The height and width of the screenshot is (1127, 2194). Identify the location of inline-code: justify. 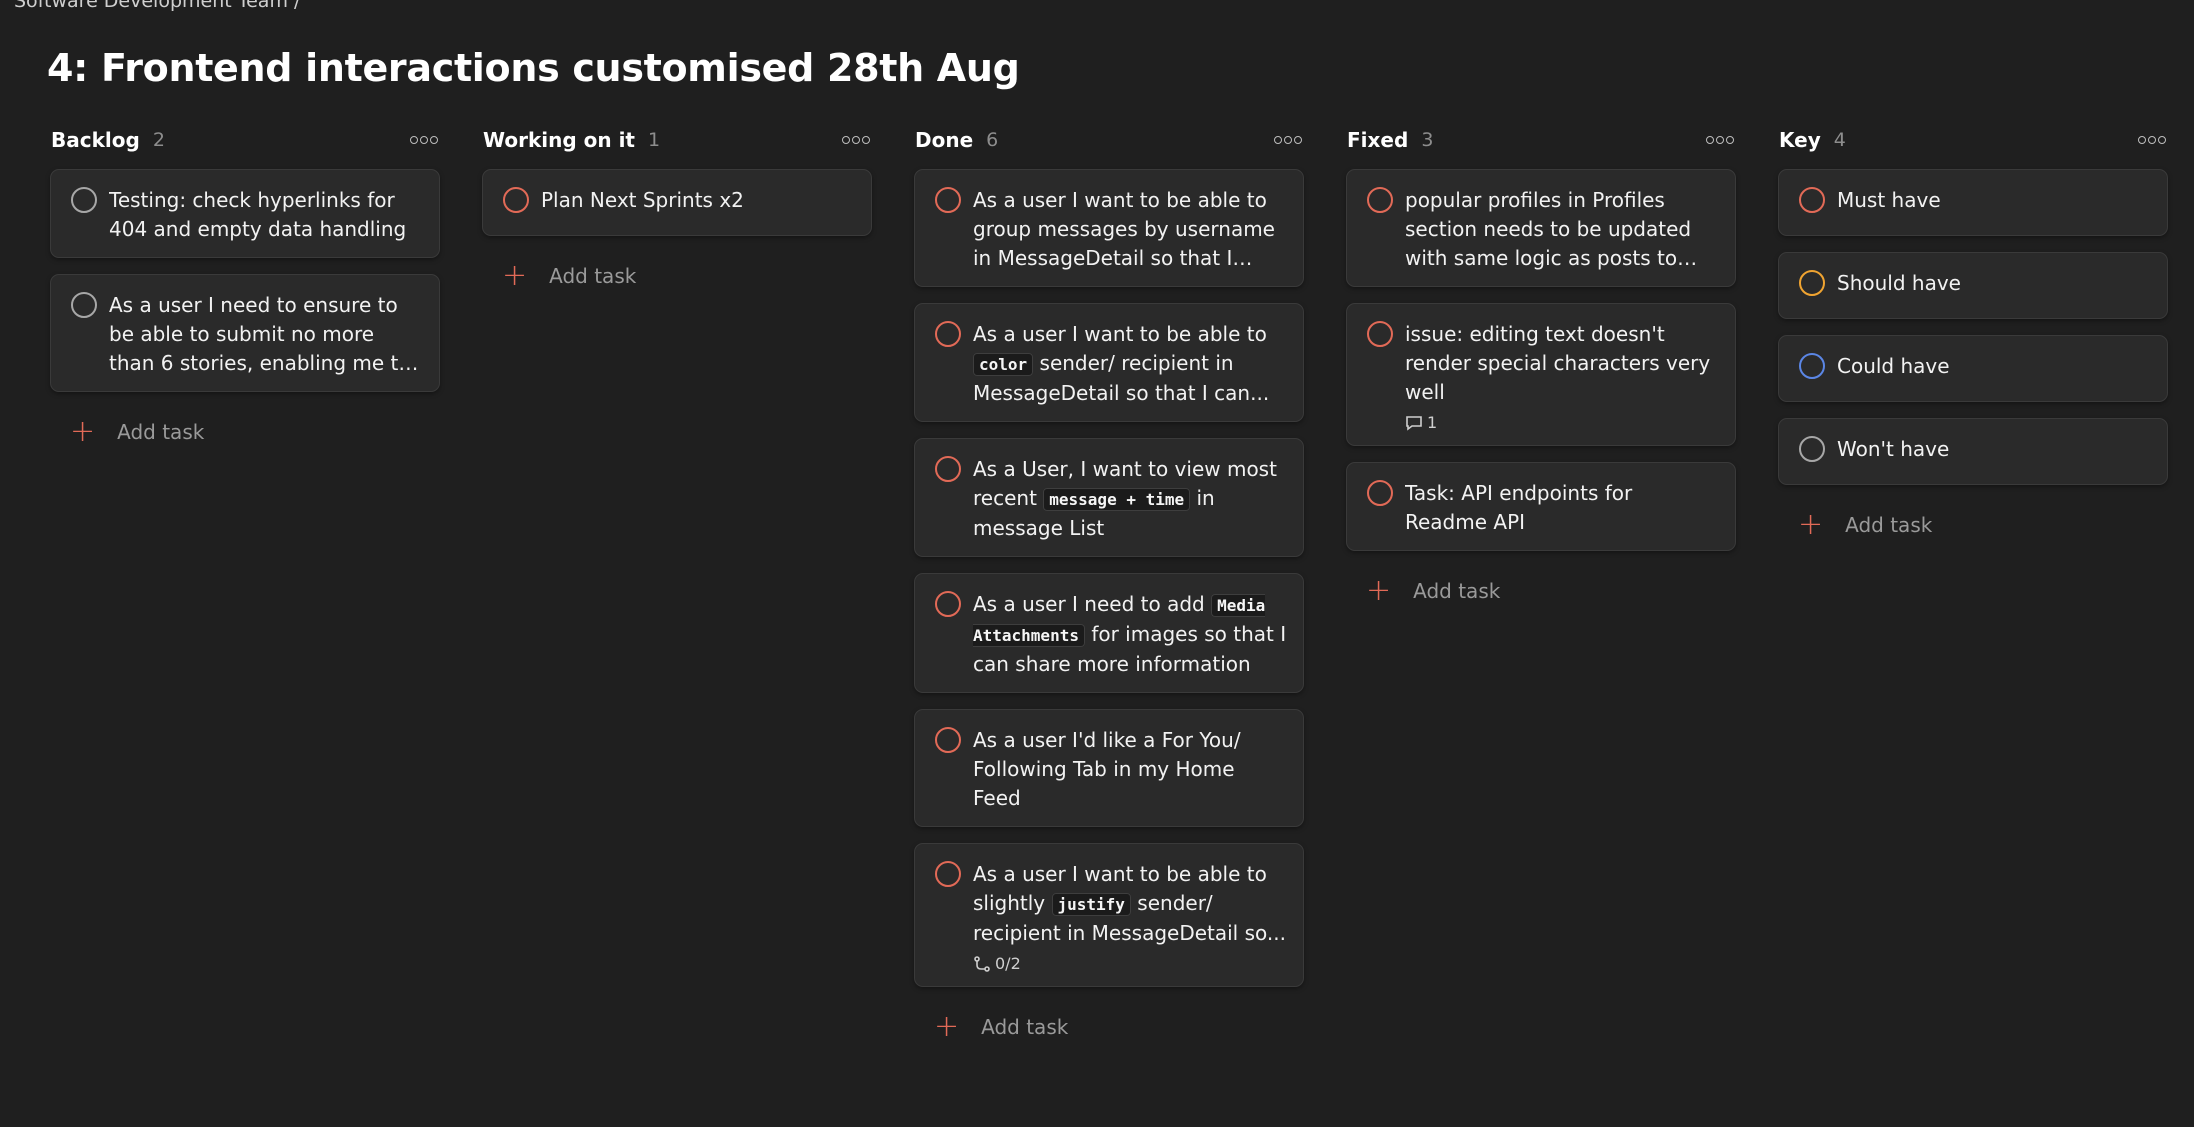
(1091, 904).